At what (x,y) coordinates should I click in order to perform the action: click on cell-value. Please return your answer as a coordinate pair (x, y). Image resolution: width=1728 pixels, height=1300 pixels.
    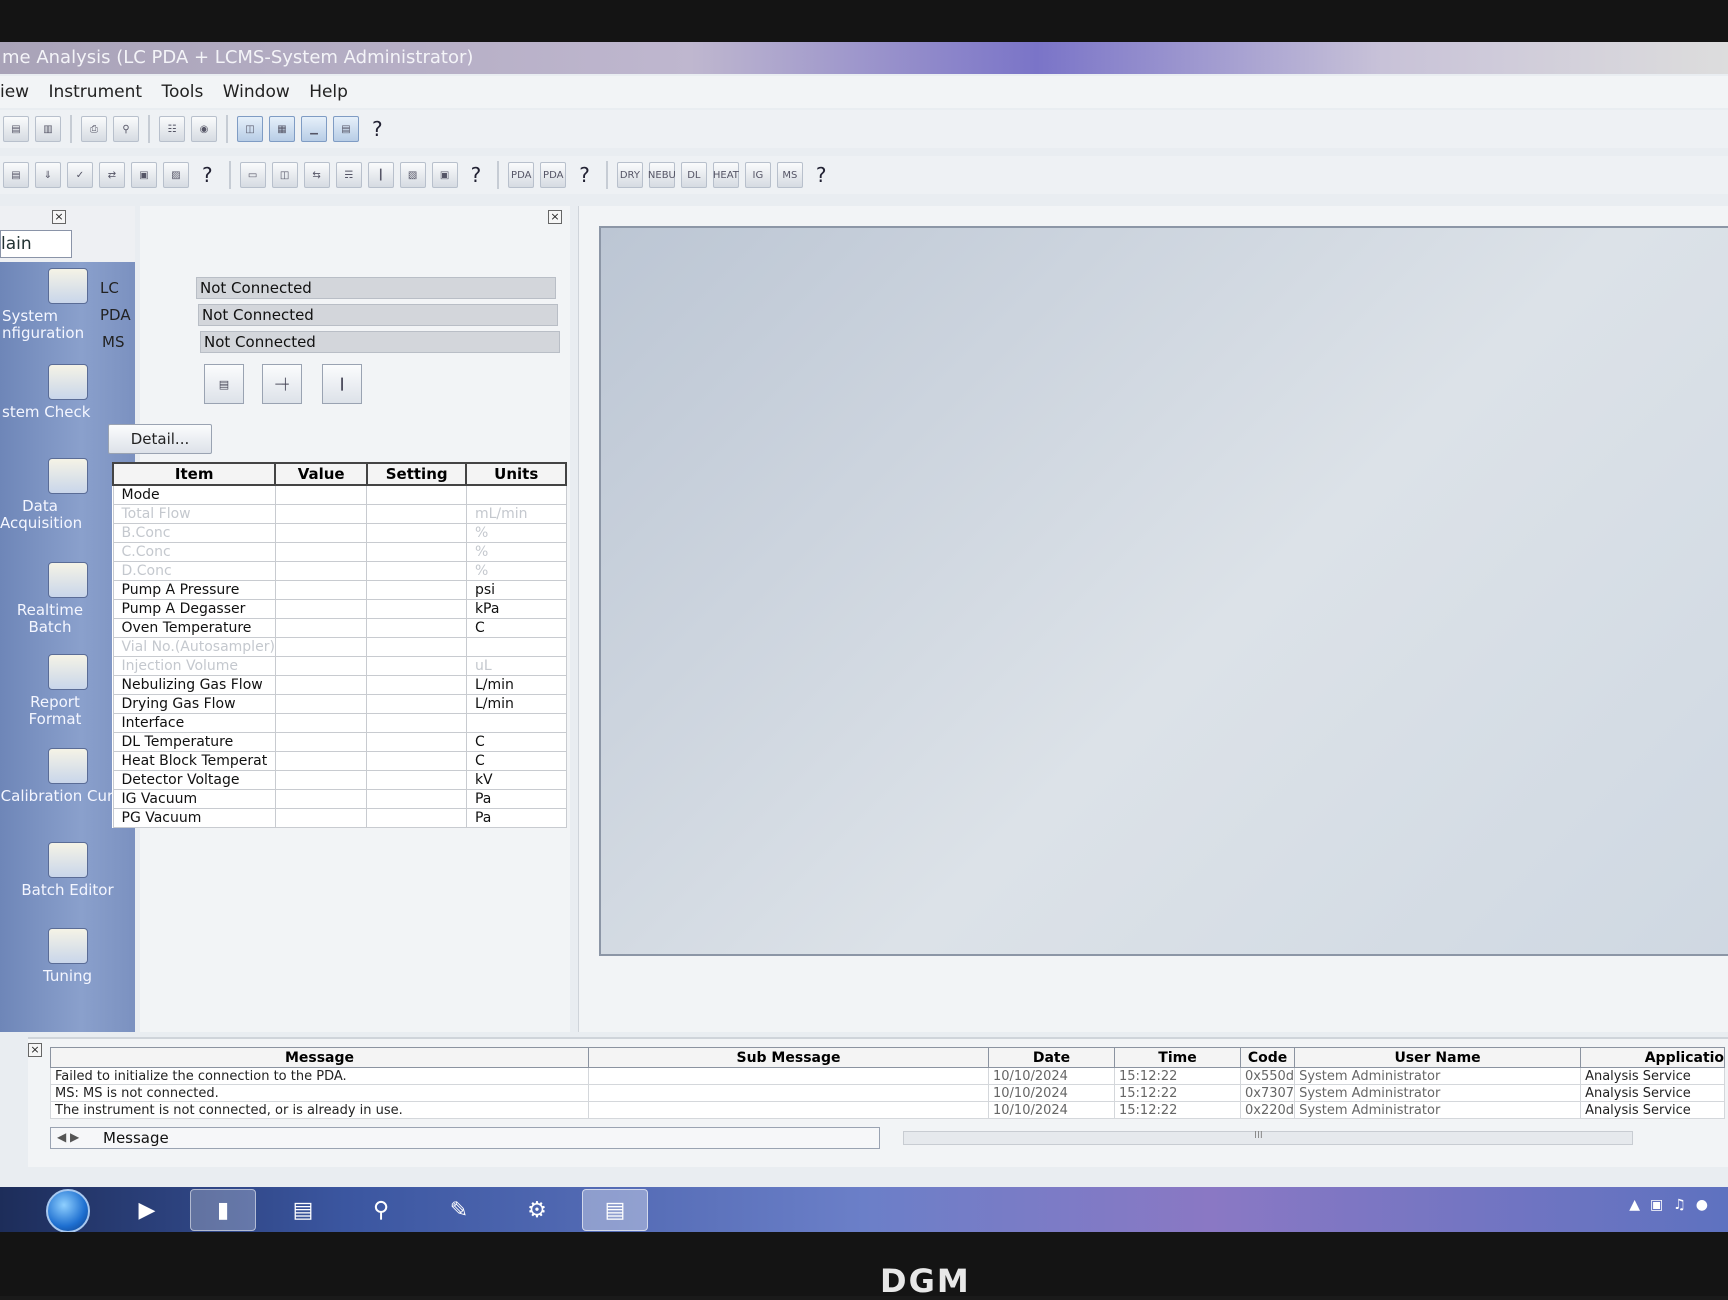
    Looking at the image, I should click on (321, 760).